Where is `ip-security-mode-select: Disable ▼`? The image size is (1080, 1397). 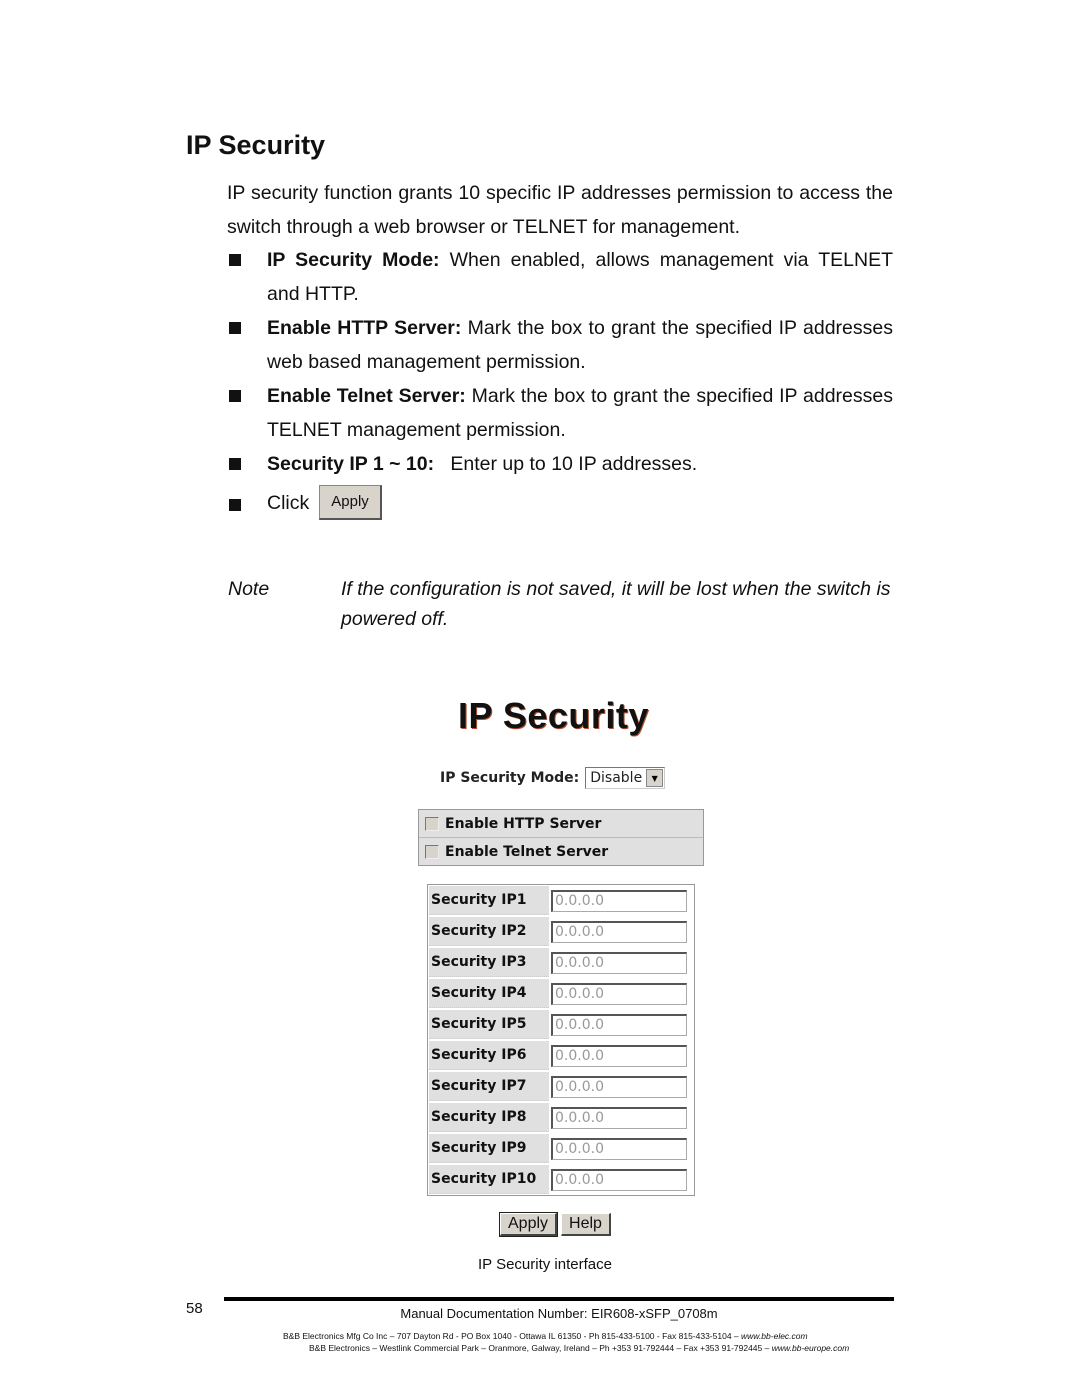 ip-security-mode-select: Disable ▼ is located at coordinates (625, 778).